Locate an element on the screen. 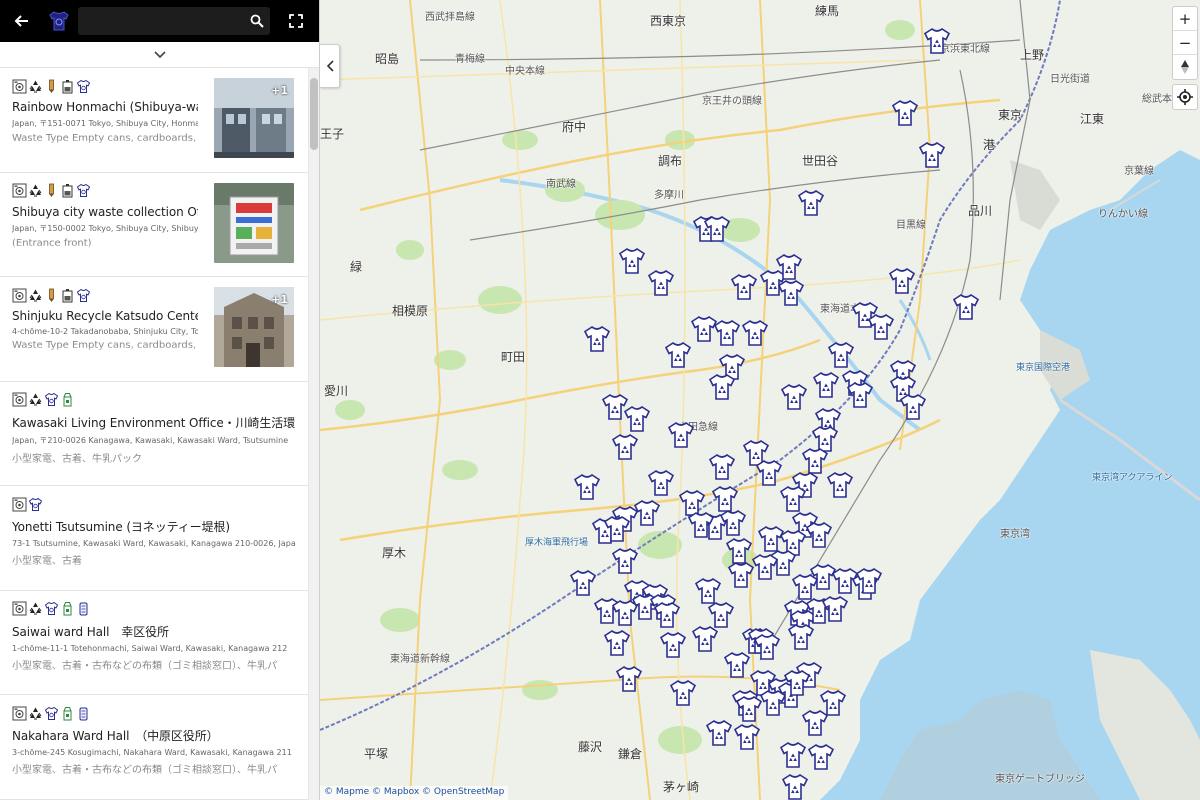  photo-count-badge: +1 is located at coordinates (279, 299).